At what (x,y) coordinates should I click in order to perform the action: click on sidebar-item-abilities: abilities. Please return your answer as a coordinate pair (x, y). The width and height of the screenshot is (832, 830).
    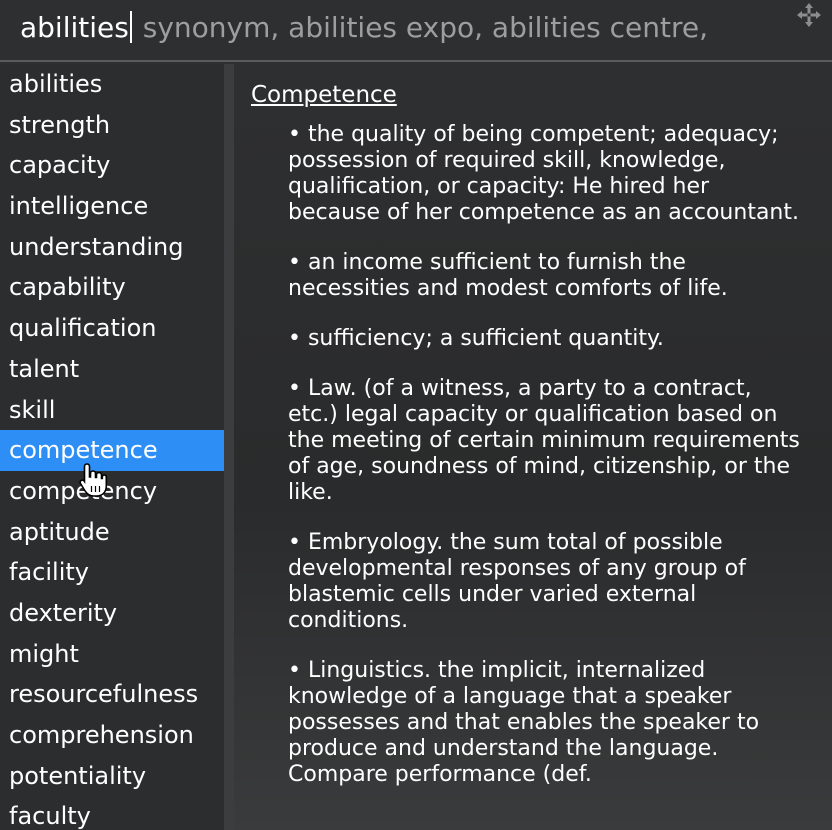
    Looking at the image, I should click on (112, 84).